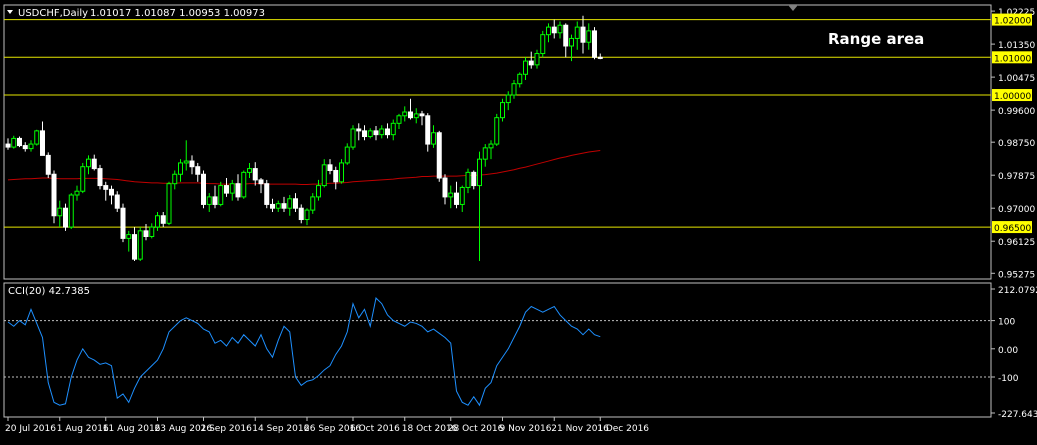  Describe the element at coordinates (177, 13) in the screenshot. I see `ohlc-readout: 1.01017 1.01087 1.00953 1.00973` at that location.